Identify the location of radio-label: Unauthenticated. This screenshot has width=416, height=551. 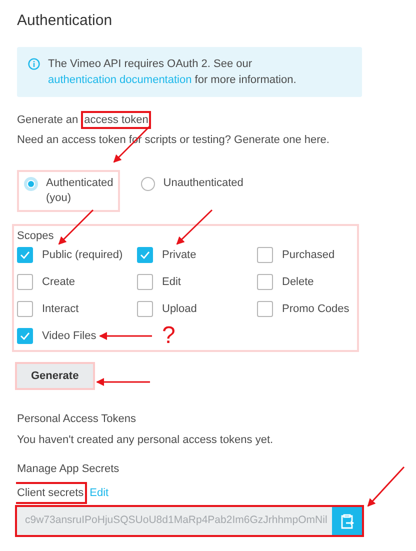
(203, 183).